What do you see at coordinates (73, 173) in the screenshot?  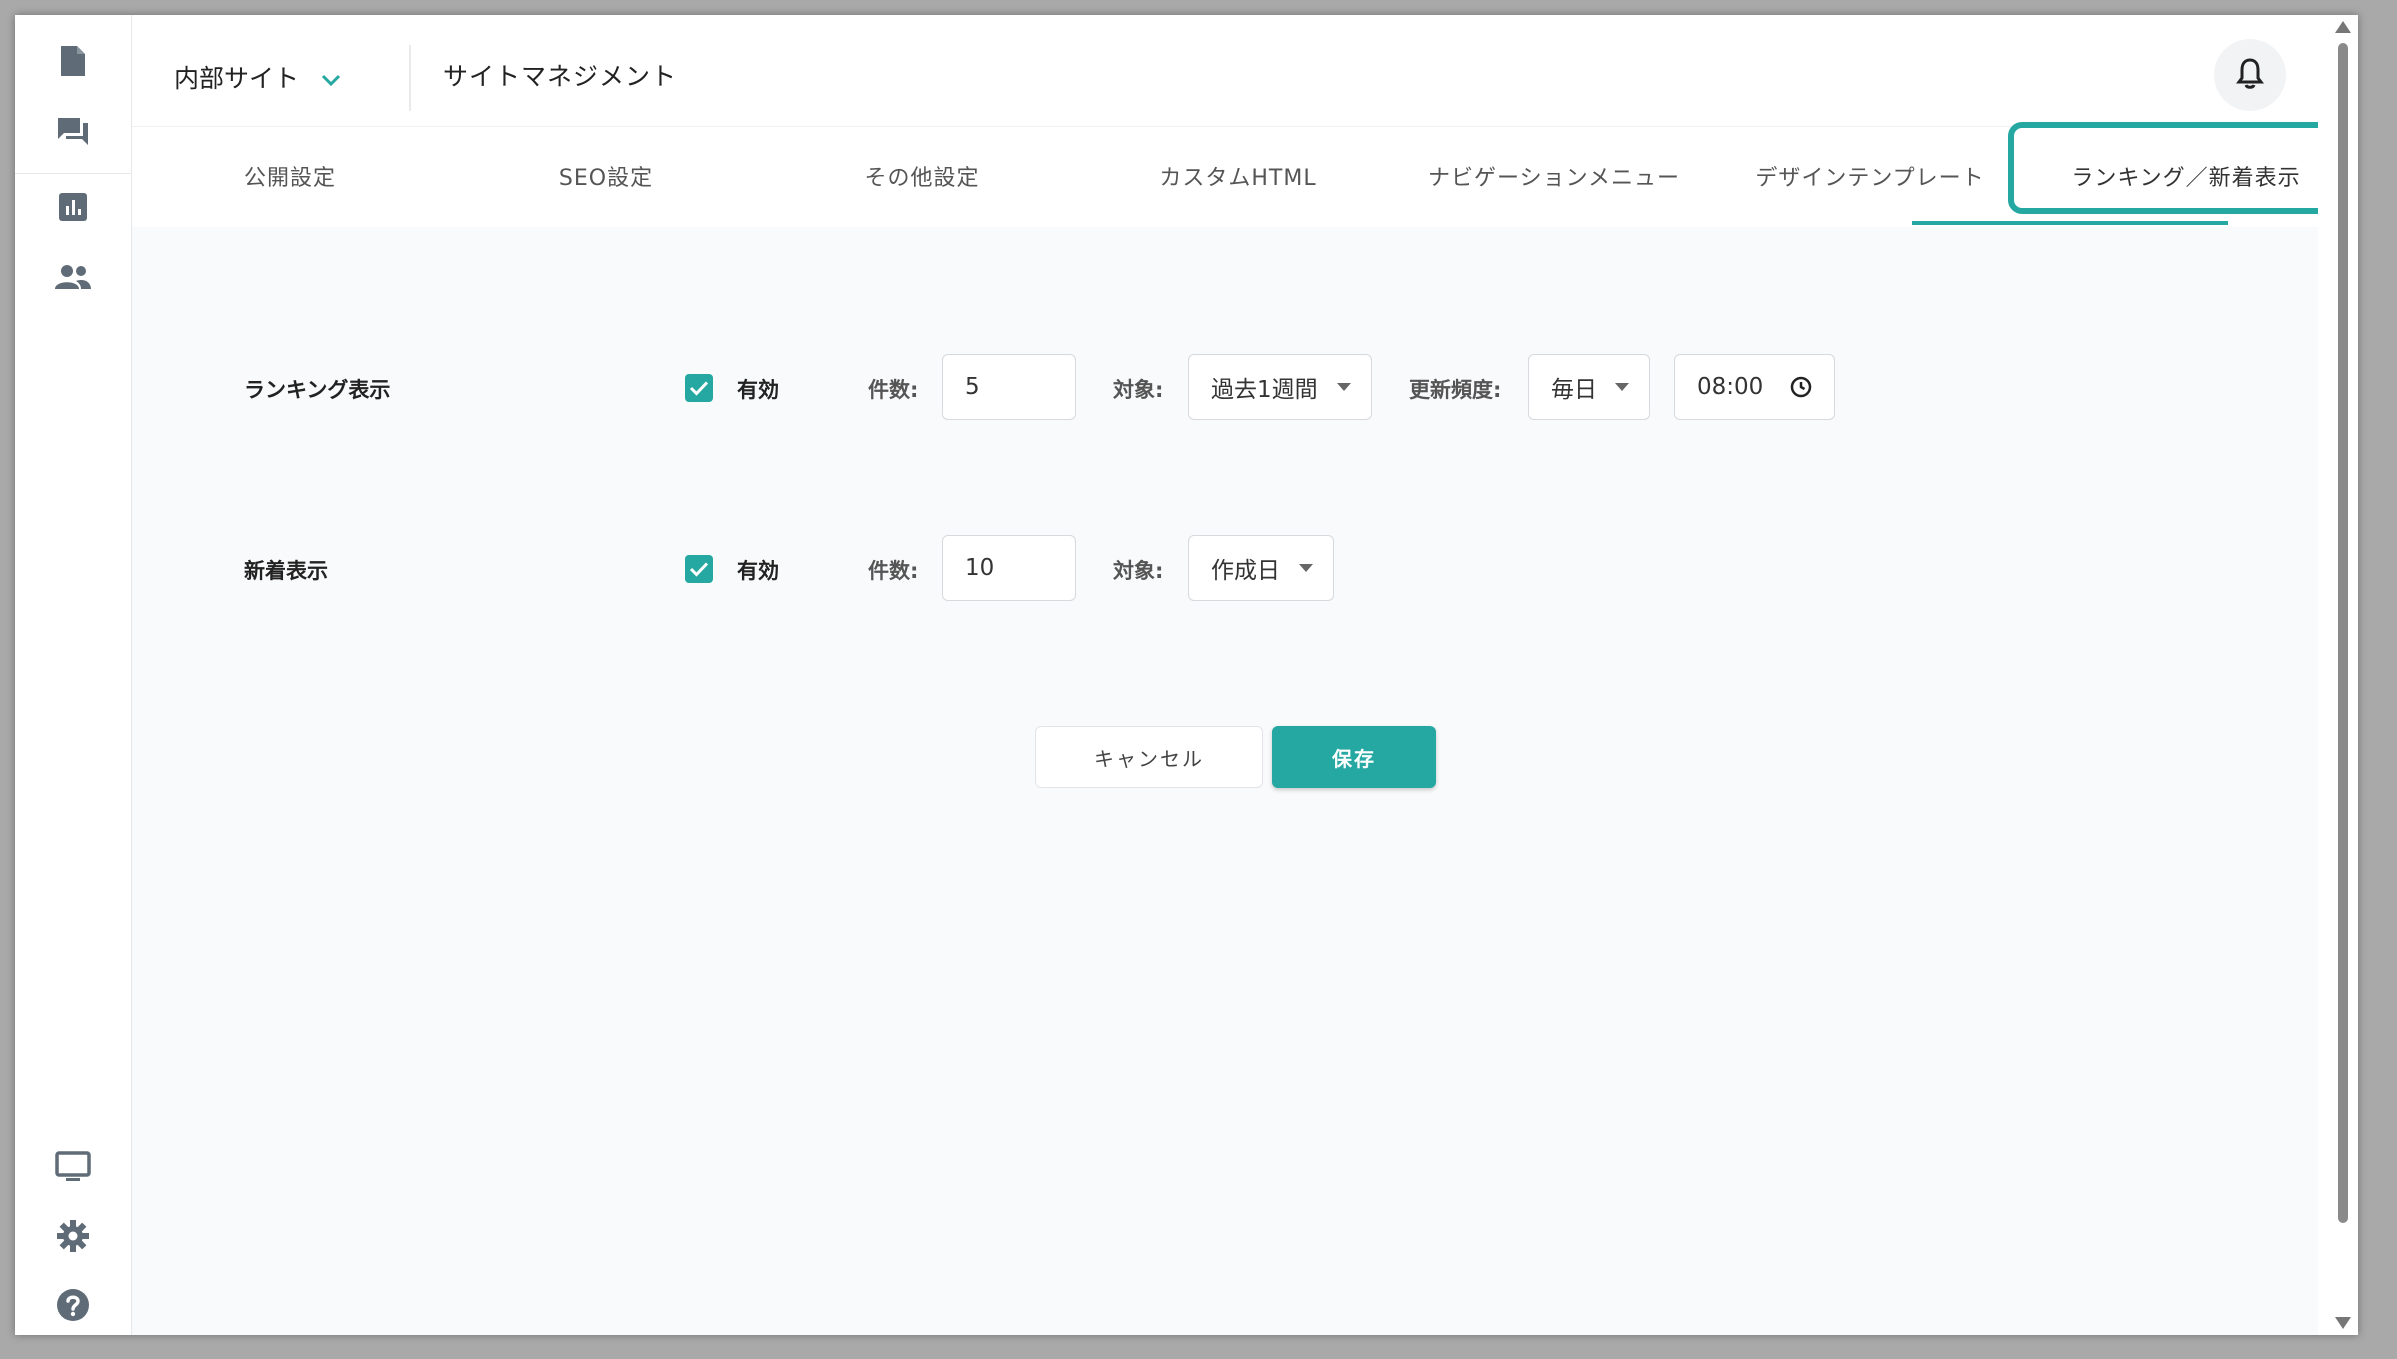 I see `rail-divider` at bounding box center [73, 173].